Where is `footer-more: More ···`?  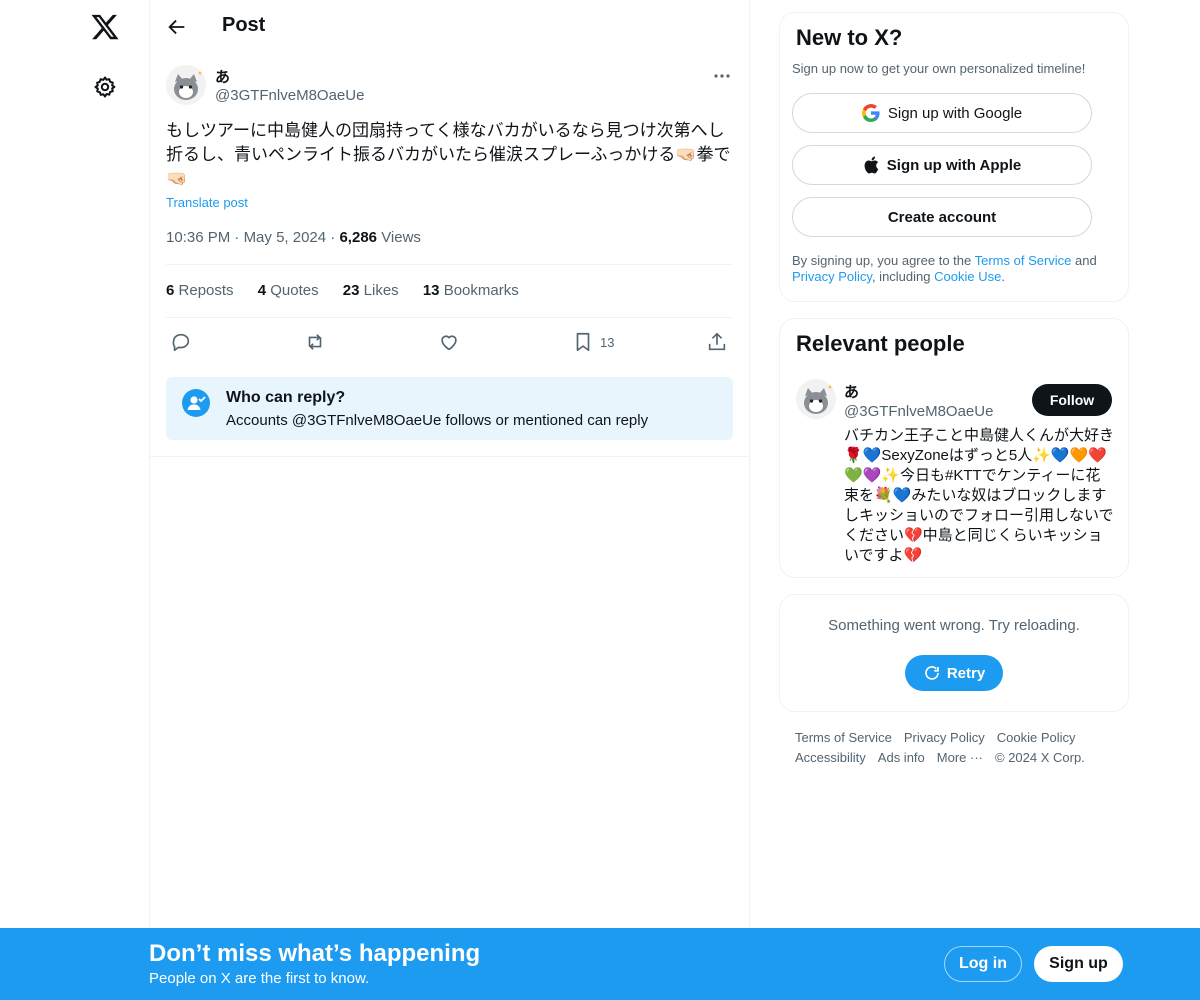 footer-more: More ··· is located at coordinates (960, 757).